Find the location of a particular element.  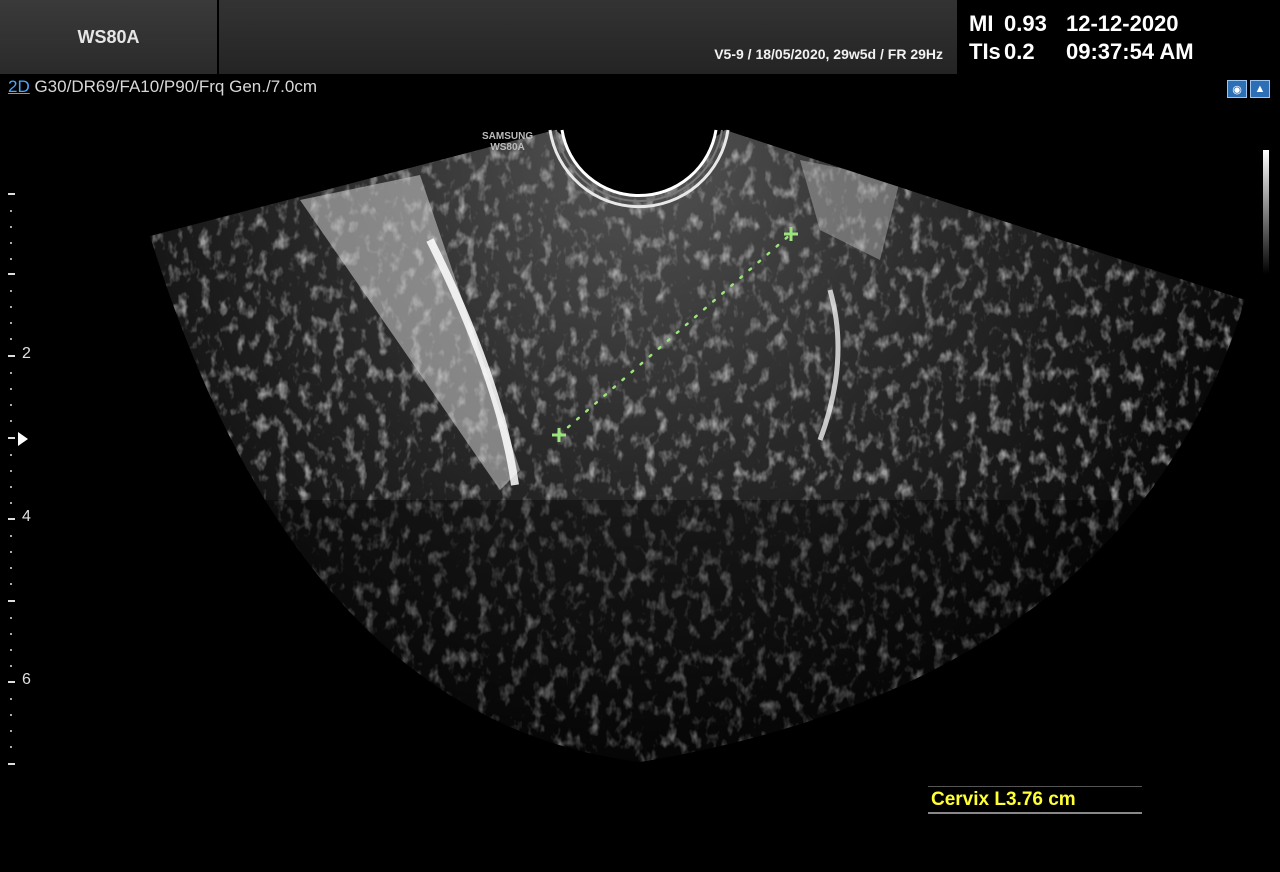

probe-orientation-icon: ◉ is located at coordinates (1237, 89).